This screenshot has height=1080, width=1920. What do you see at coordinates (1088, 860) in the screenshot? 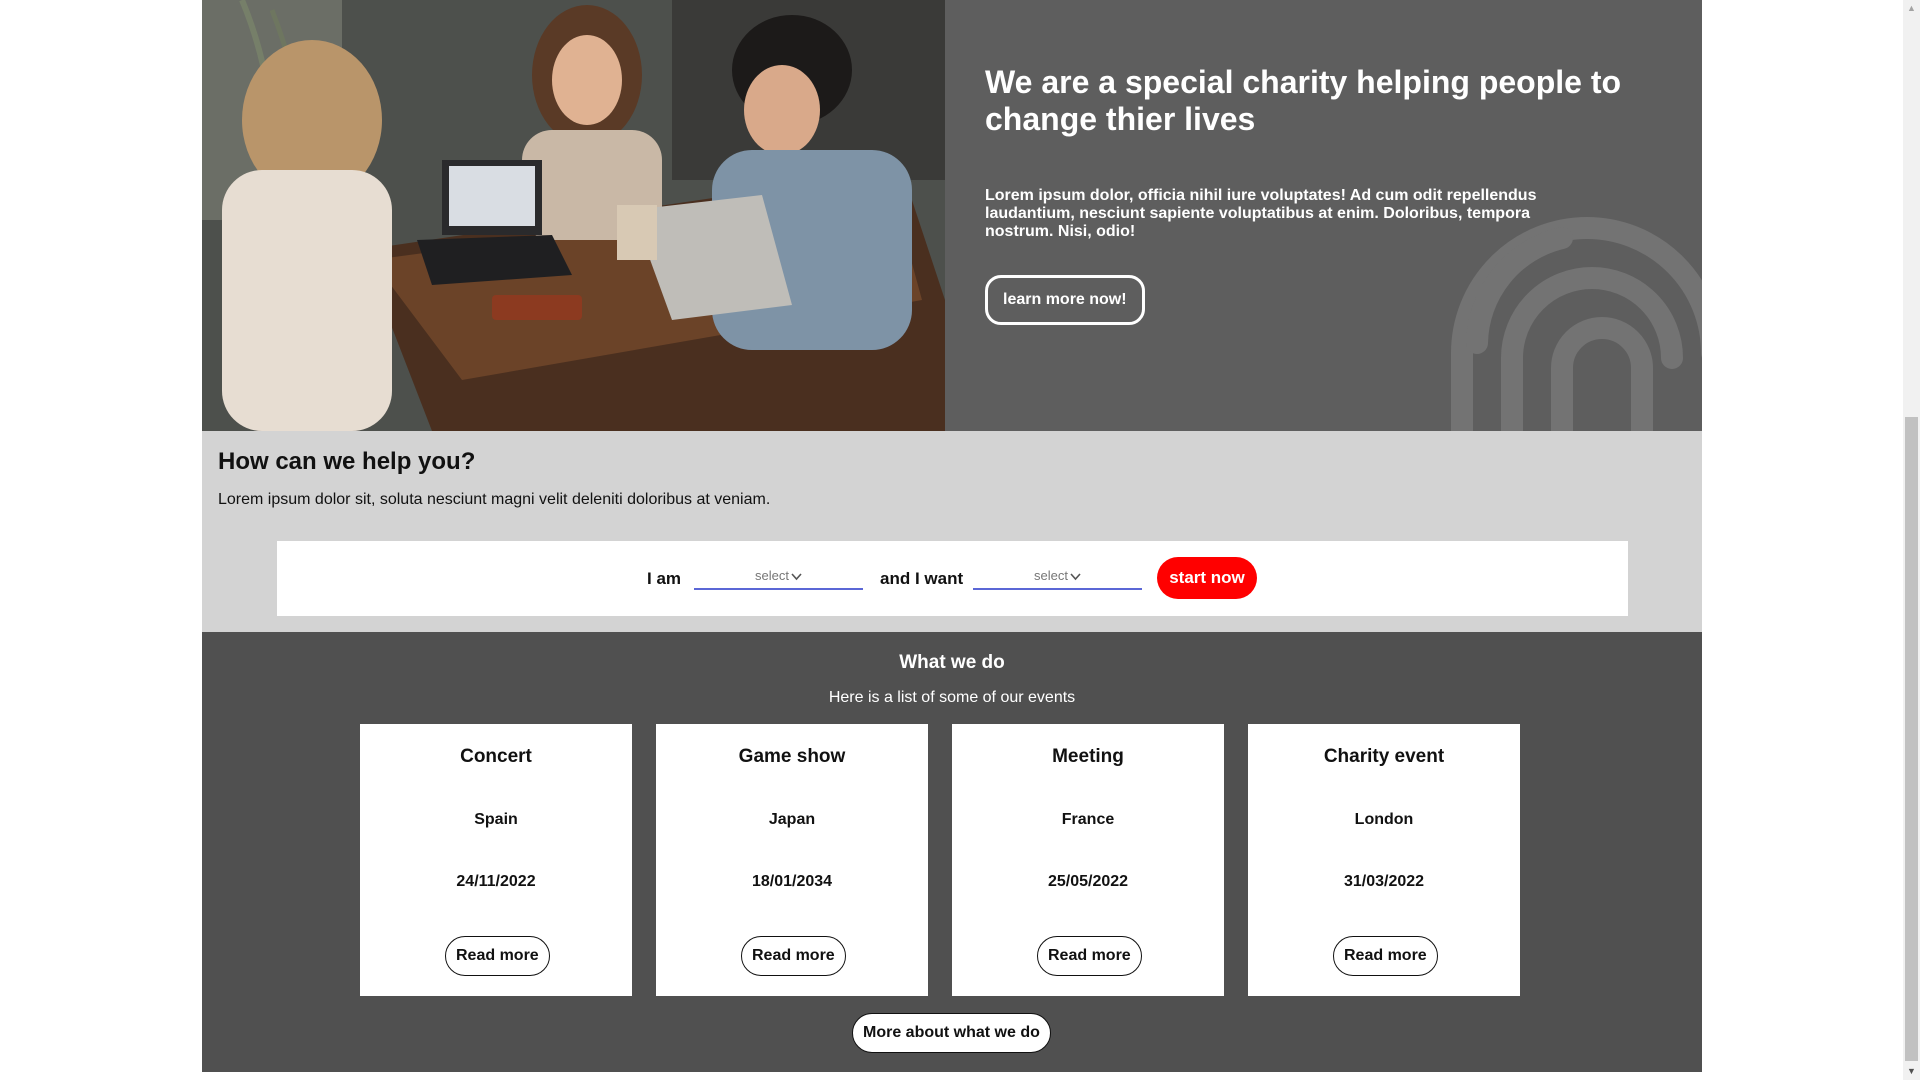
I see `event-card: Meeting France 25/05/2022 Read more` at bounding box center [1088, 860].